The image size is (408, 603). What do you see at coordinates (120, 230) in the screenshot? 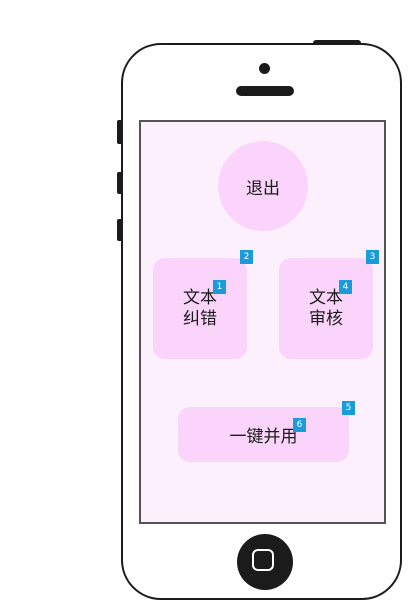
I see `volume-down-button` at bounding box center [120, 230].